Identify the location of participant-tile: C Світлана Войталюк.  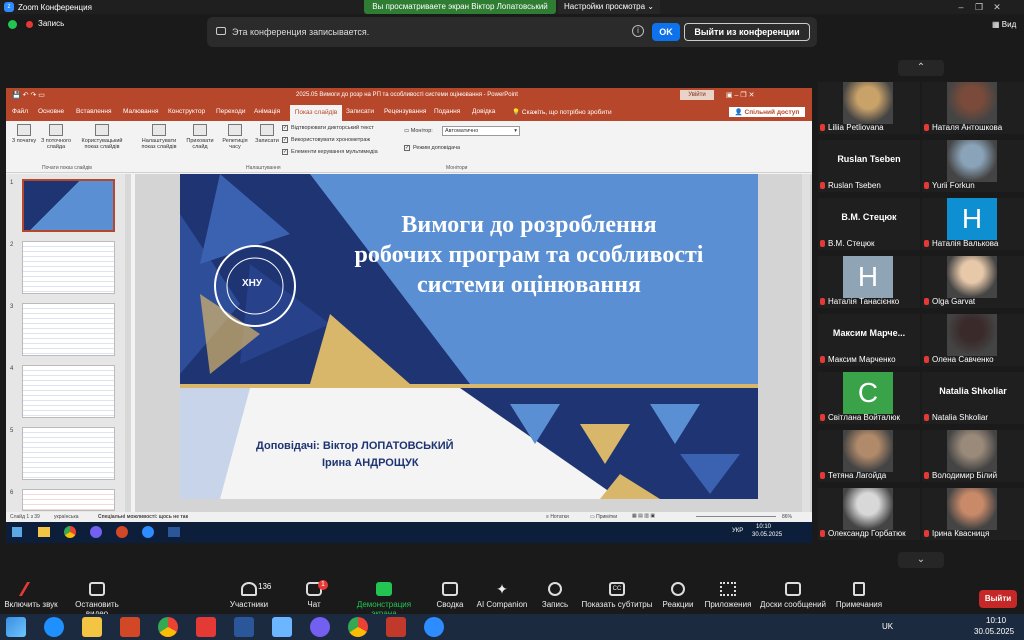
(869, 398).